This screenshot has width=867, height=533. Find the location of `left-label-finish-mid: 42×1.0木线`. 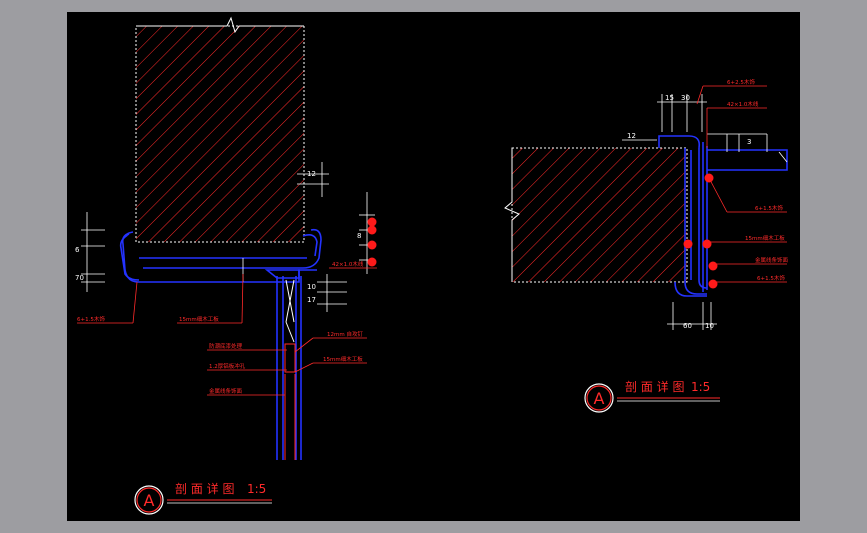

left-label-finish-mid: 42×1.0木线 is located at coordinates (348, 264).